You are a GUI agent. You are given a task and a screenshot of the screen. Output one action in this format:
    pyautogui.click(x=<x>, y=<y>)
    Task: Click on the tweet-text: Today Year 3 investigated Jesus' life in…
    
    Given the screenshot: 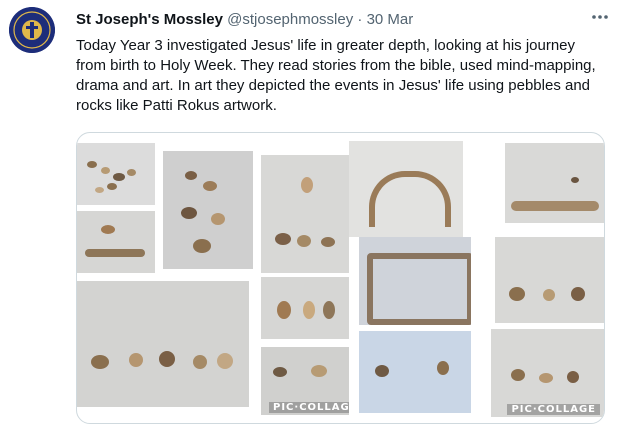 What is the action you would take?
    pyautogui.click(x=336, y=75)
    